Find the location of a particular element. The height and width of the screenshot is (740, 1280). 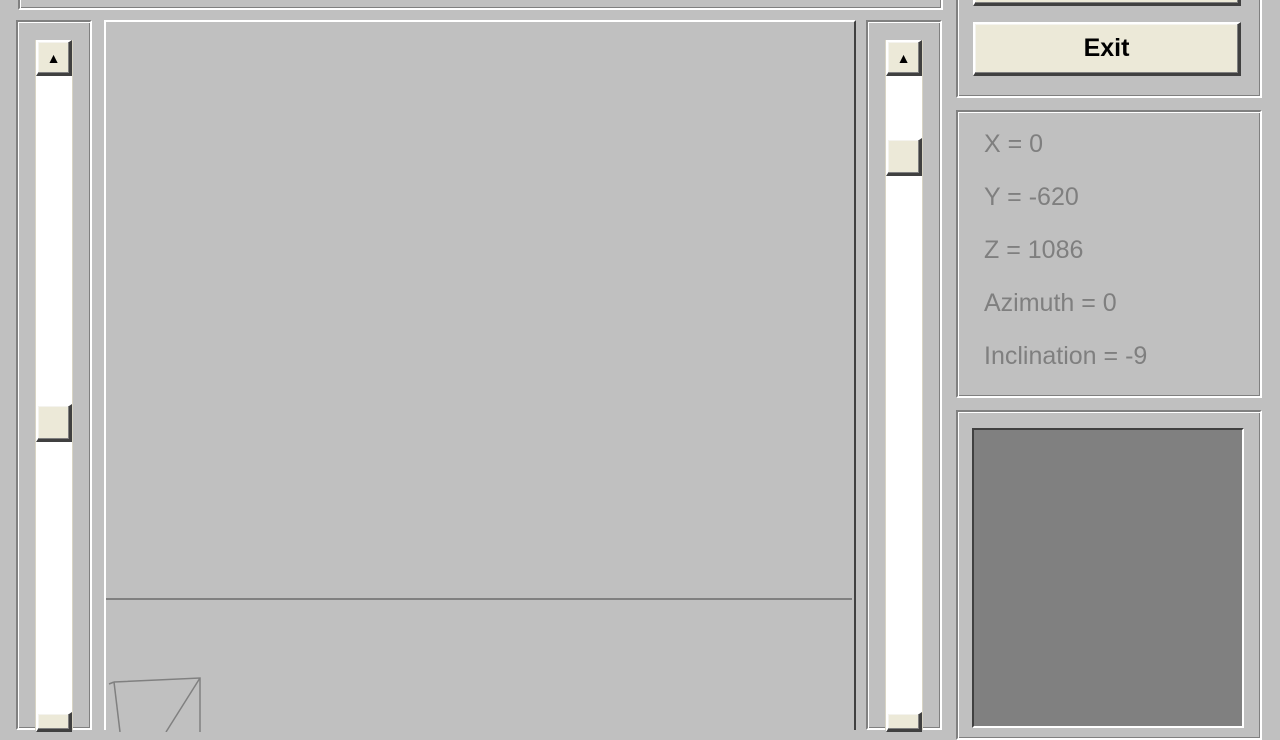

y-readout: Y = -620 is located at coordinates (1031, 197).